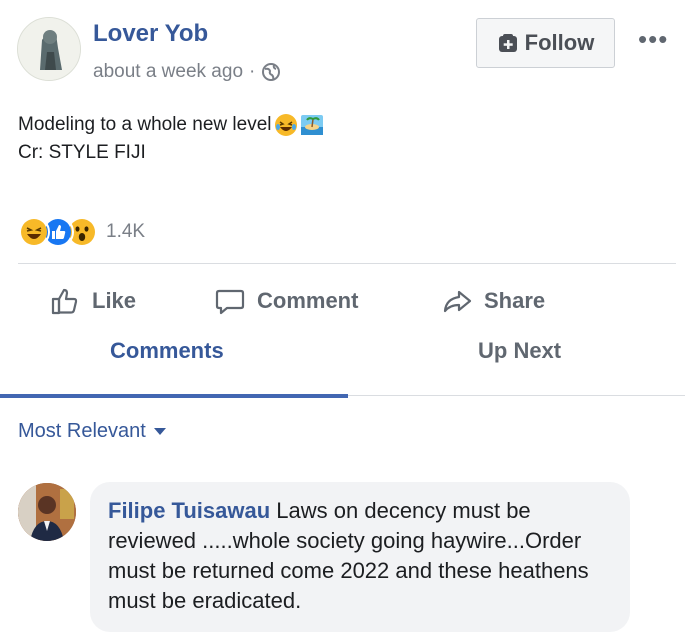 Image resolution: width=685 pixels, height=632 pixels. What do you see at coordinates (159, 431) in the screenshot?
I see `caret-down-icon` at bounding box center [159, 431].